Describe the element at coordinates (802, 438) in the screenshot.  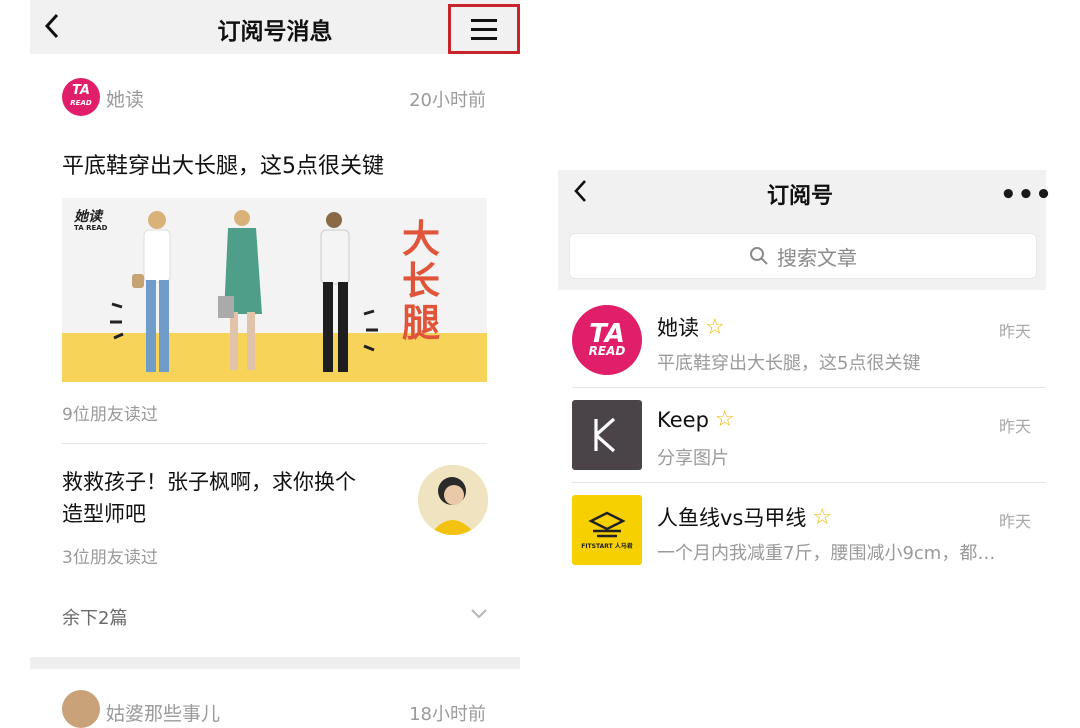
I see `subscription-row: Keep ☆ 昨天 分享图片` at that location.